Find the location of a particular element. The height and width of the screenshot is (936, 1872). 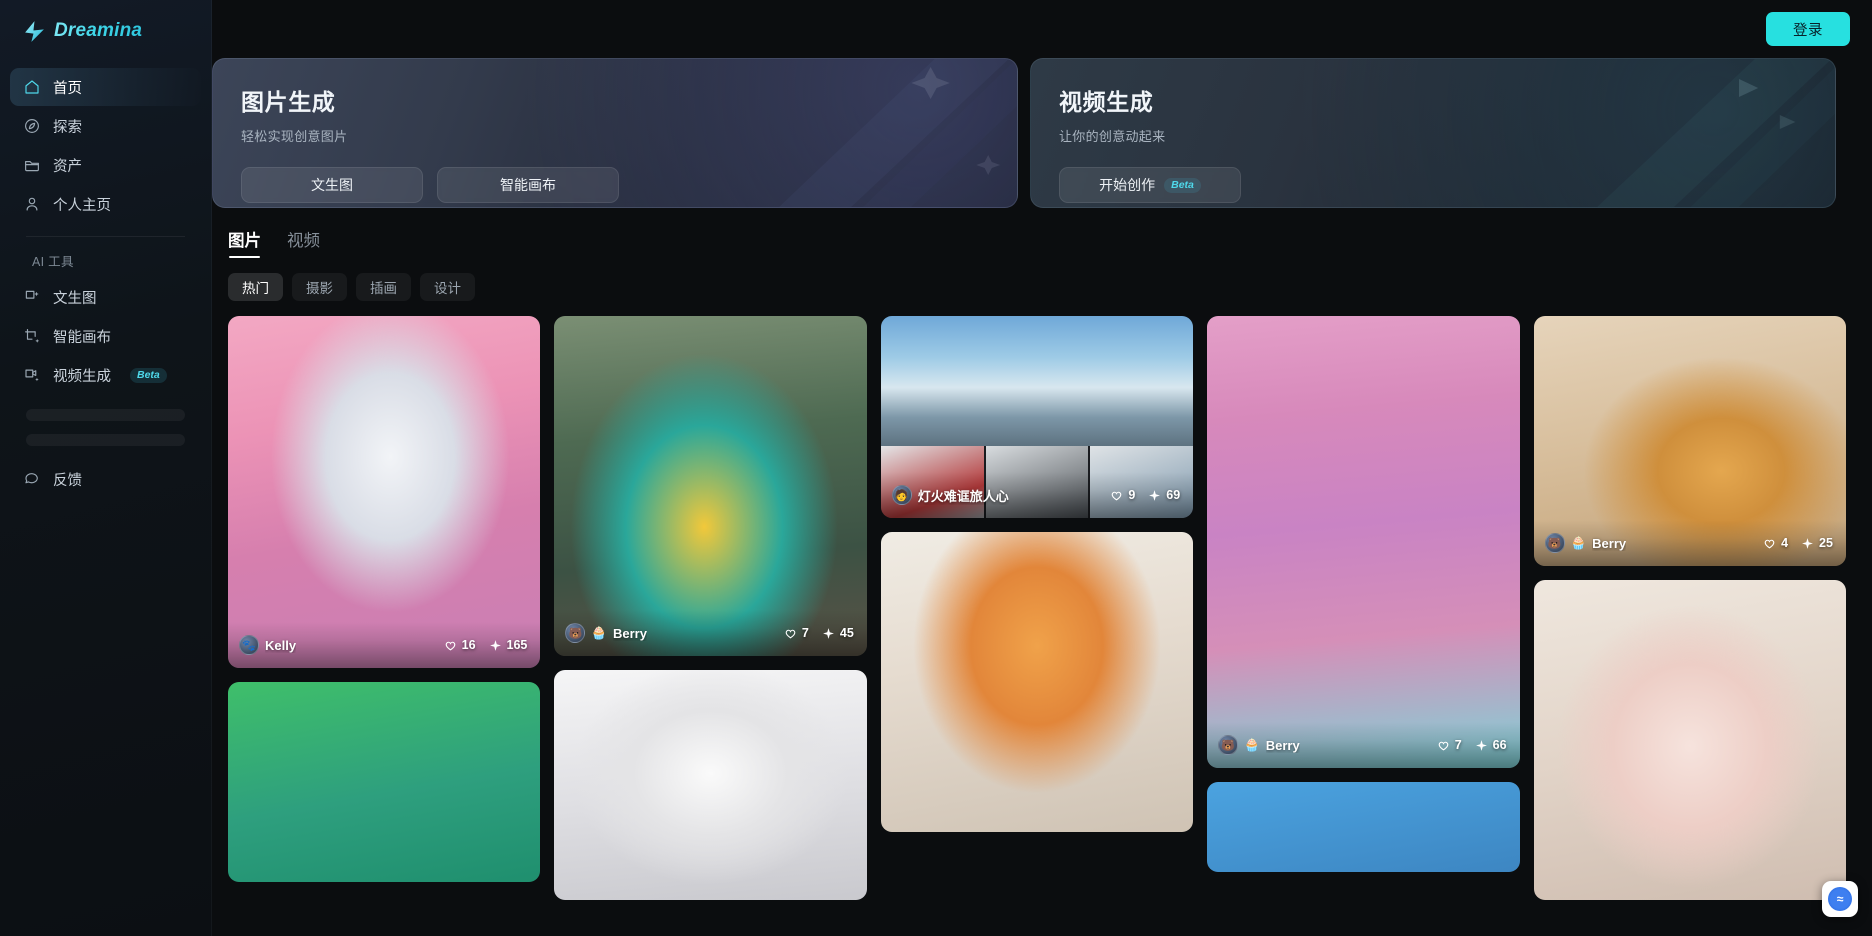

card-overlay: 🐻 🧁 Berry 7 66 is located at coordinates (1363, 745).